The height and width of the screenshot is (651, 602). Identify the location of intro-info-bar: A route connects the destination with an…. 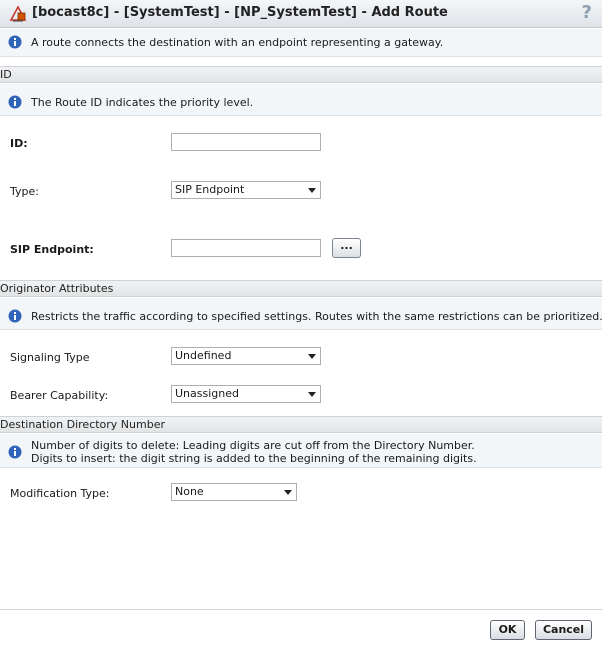
(301, 43).